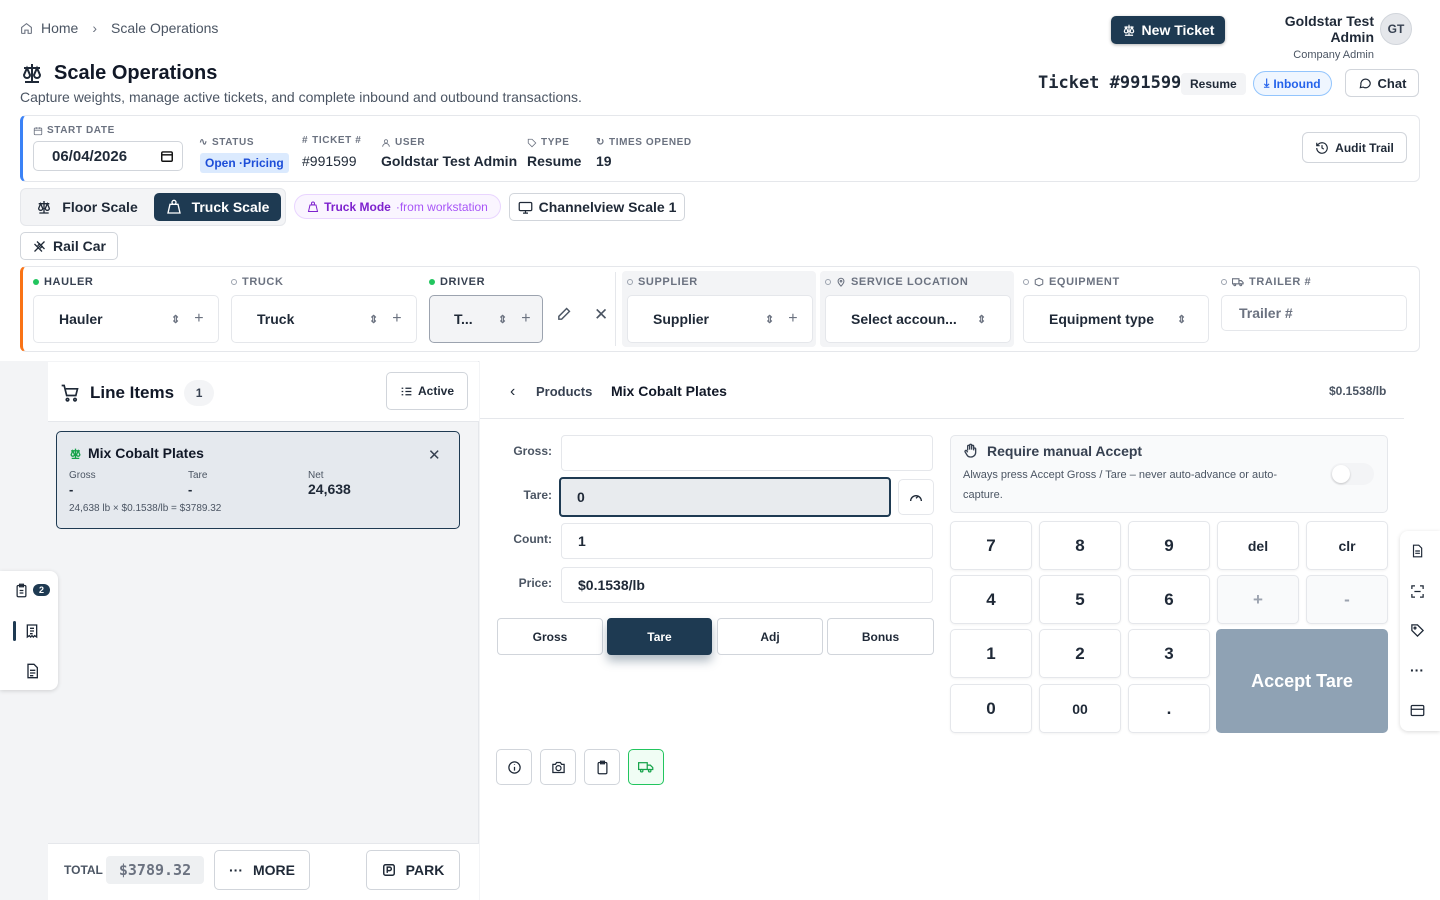  I want to click on key-plus: +, so click(1258, 599).